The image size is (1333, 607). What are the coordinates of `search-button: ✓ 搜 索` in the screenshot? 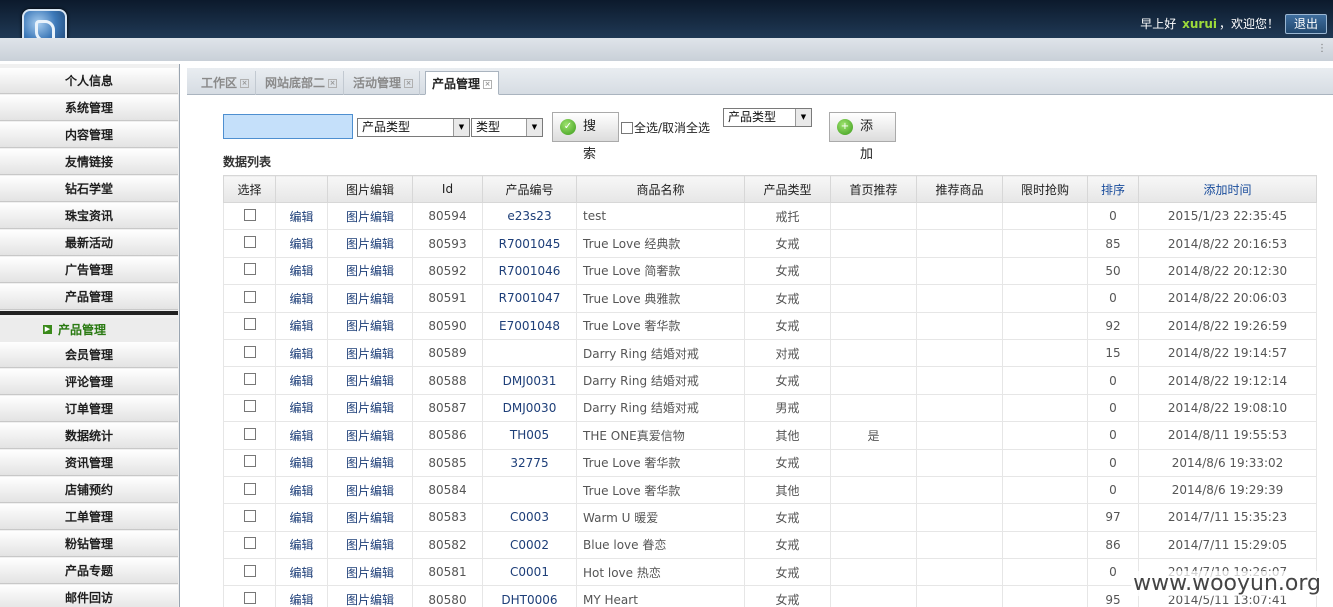 It's located at (585, 137).